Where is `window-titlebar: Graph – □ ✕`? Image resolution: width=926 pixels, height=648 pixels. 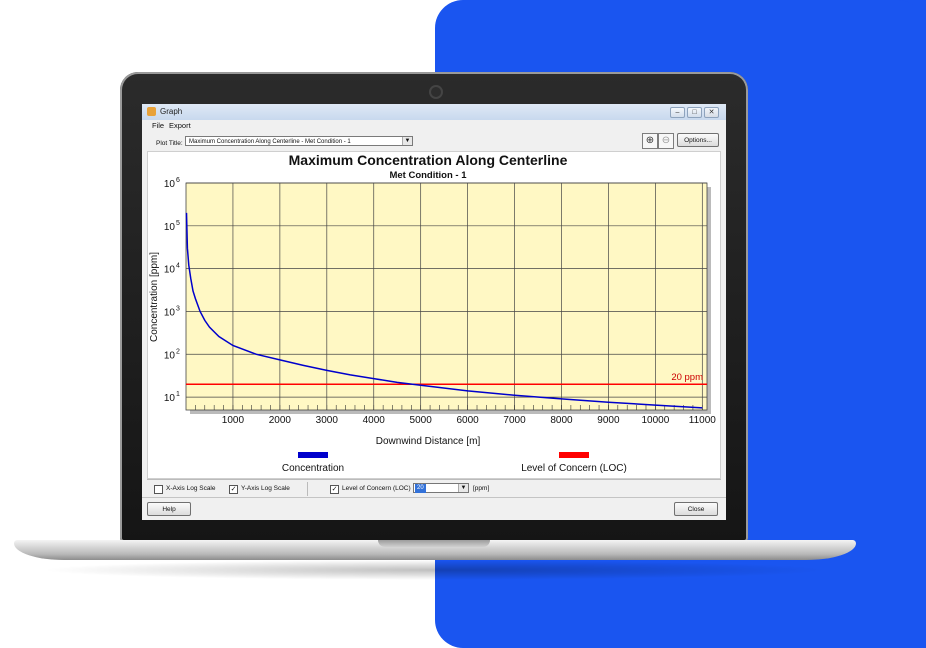
window-titlebar: Graph – □ ✕ is located at coordinates (434, 112).